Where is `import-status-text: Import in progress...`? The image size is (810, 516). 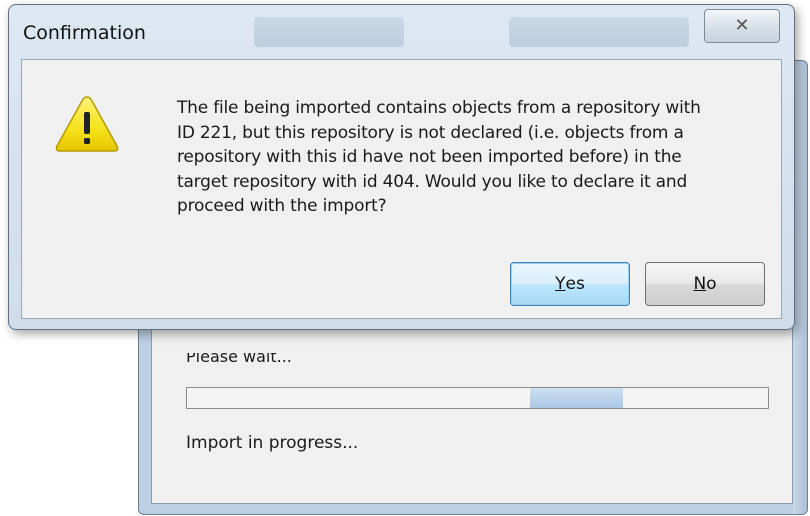
import-status-text: Import in progress... is located at coordinates (272, 443).